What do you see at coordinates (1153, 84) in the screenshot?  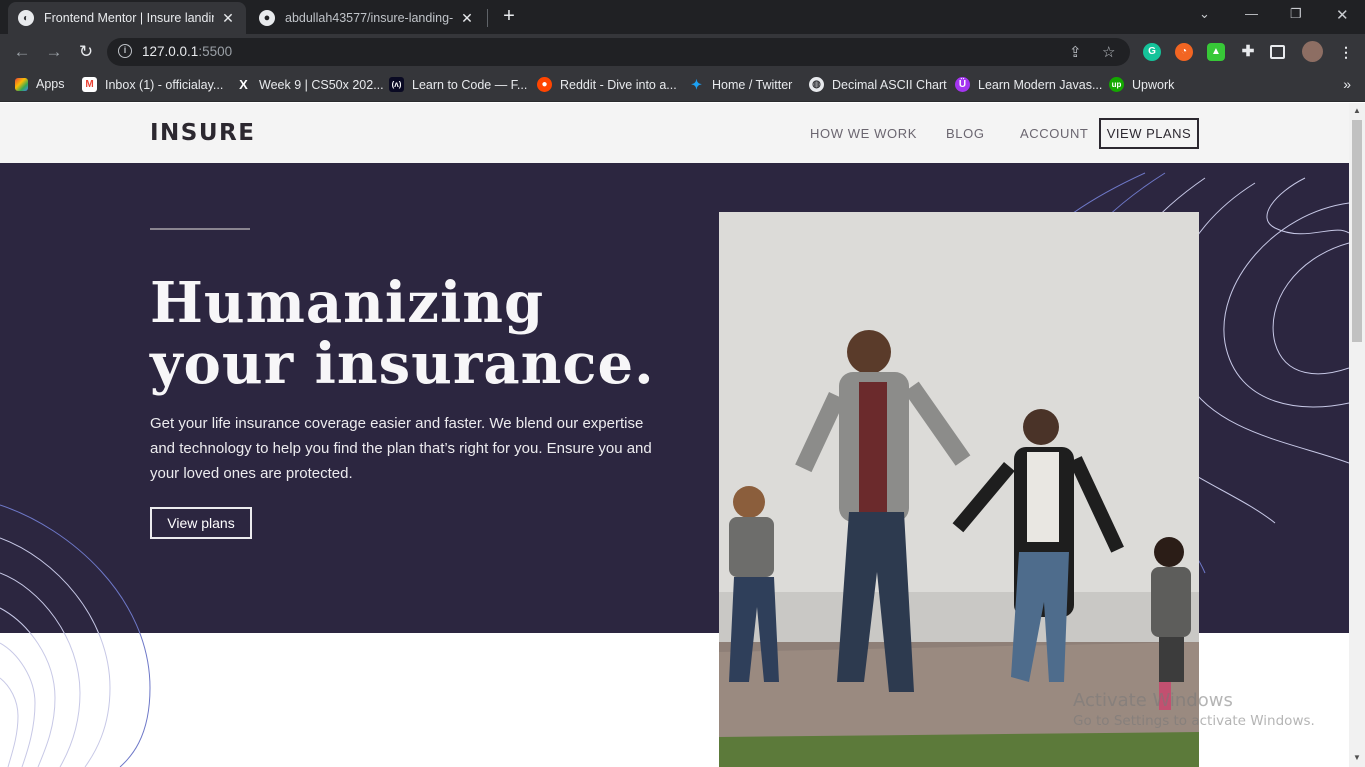 I see `bookmark-label: Upwork` at bounding box center [1153, 84].